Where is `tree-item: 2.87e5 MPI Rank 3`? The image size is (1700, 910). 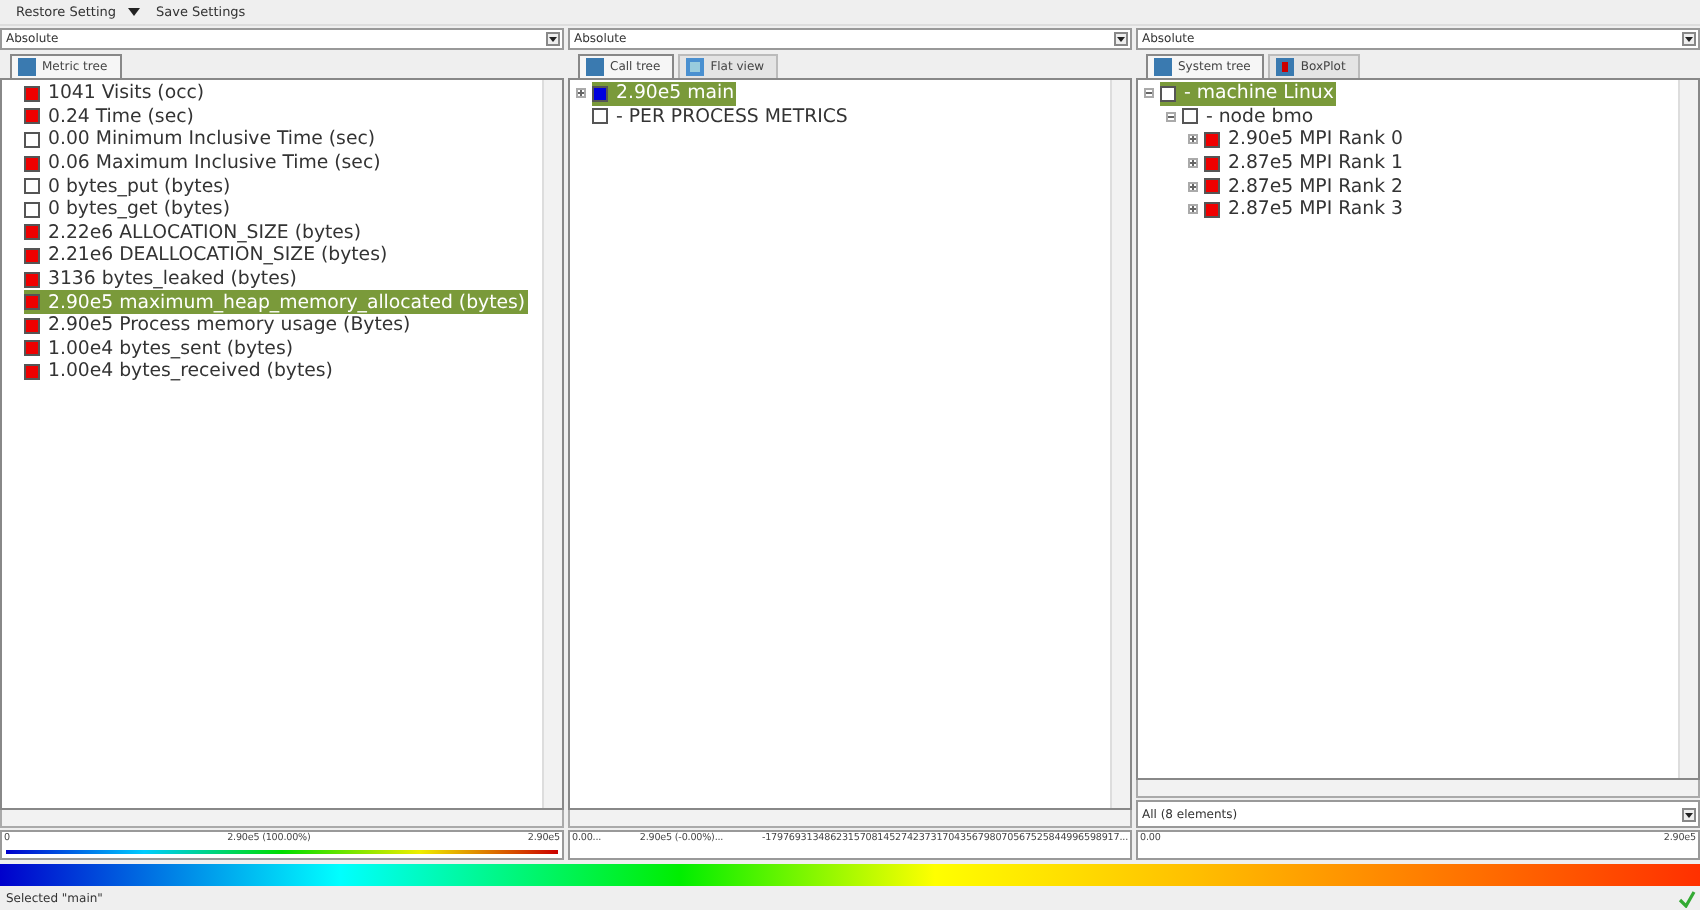 tree-item: 2.87e5 MPI Rank 3 is located at coordinates (1304, 209).